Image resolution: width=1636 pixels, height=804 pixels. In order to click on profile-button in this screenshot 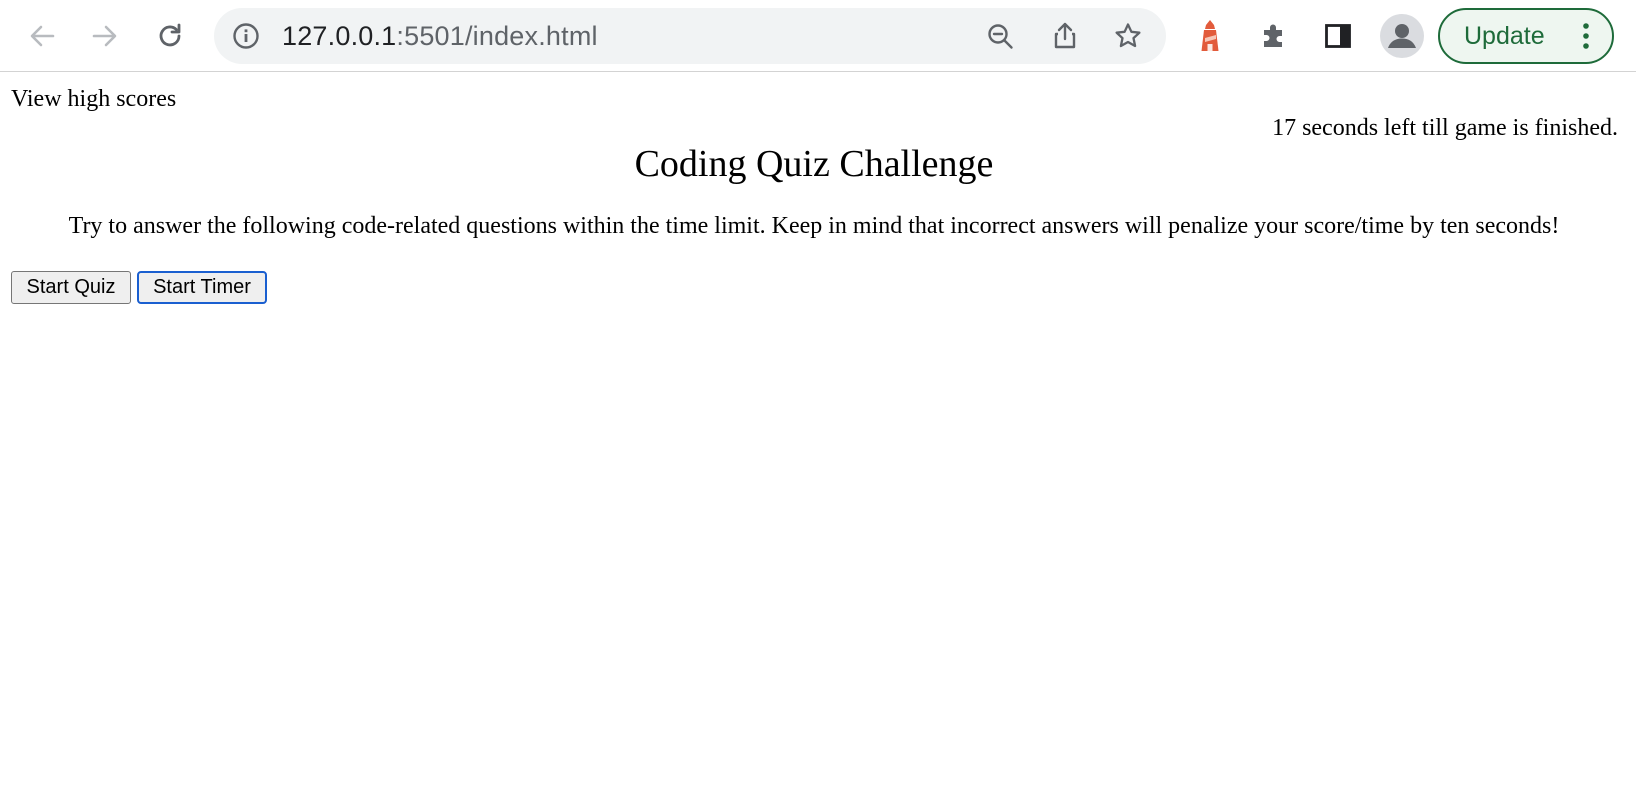, I will do `click(1402, 36)`.